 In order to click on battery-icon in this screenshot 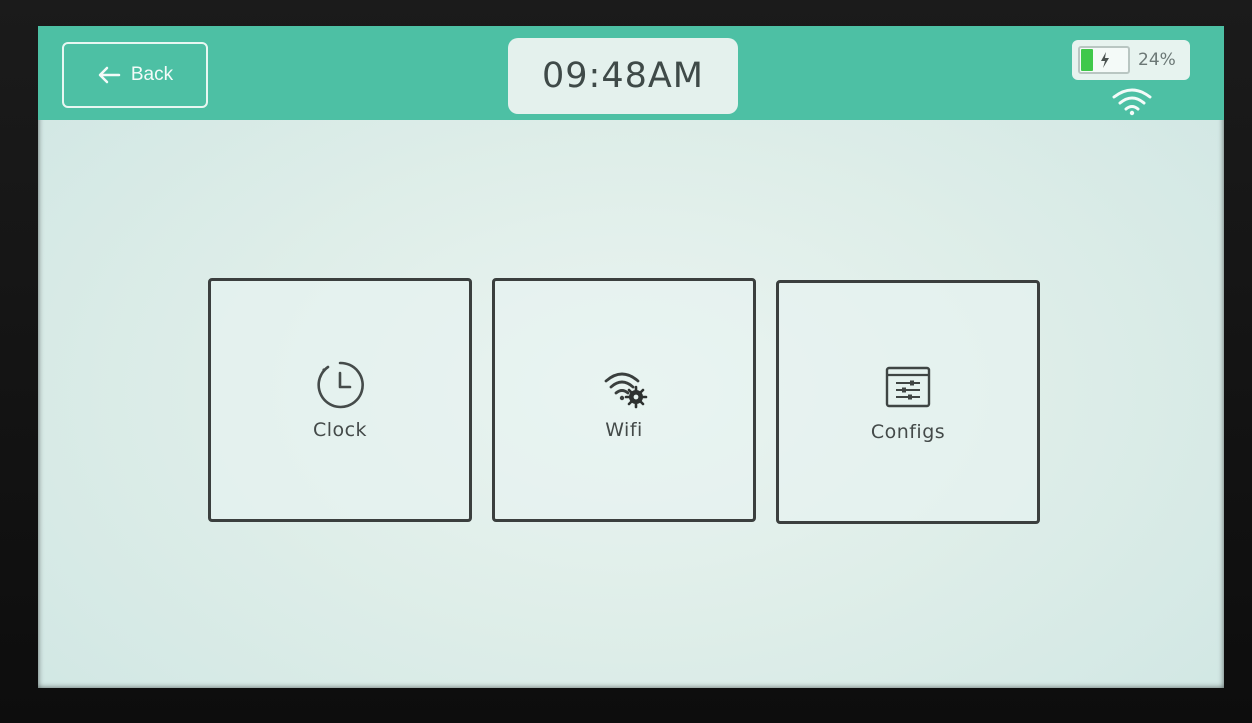, I will do `click(1104, 60)`.